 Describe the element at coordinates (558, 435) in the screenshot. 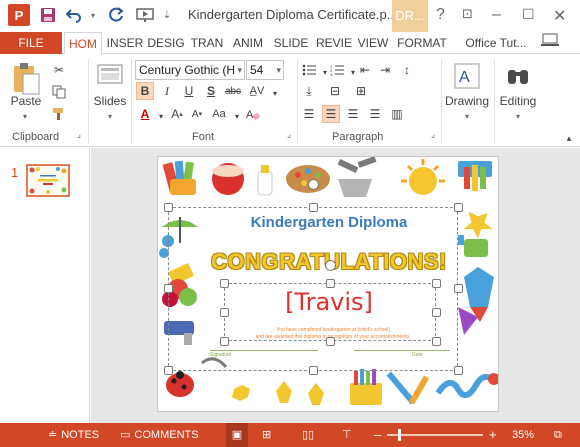

I see `fit-slide-icon: ⧉` at that location.